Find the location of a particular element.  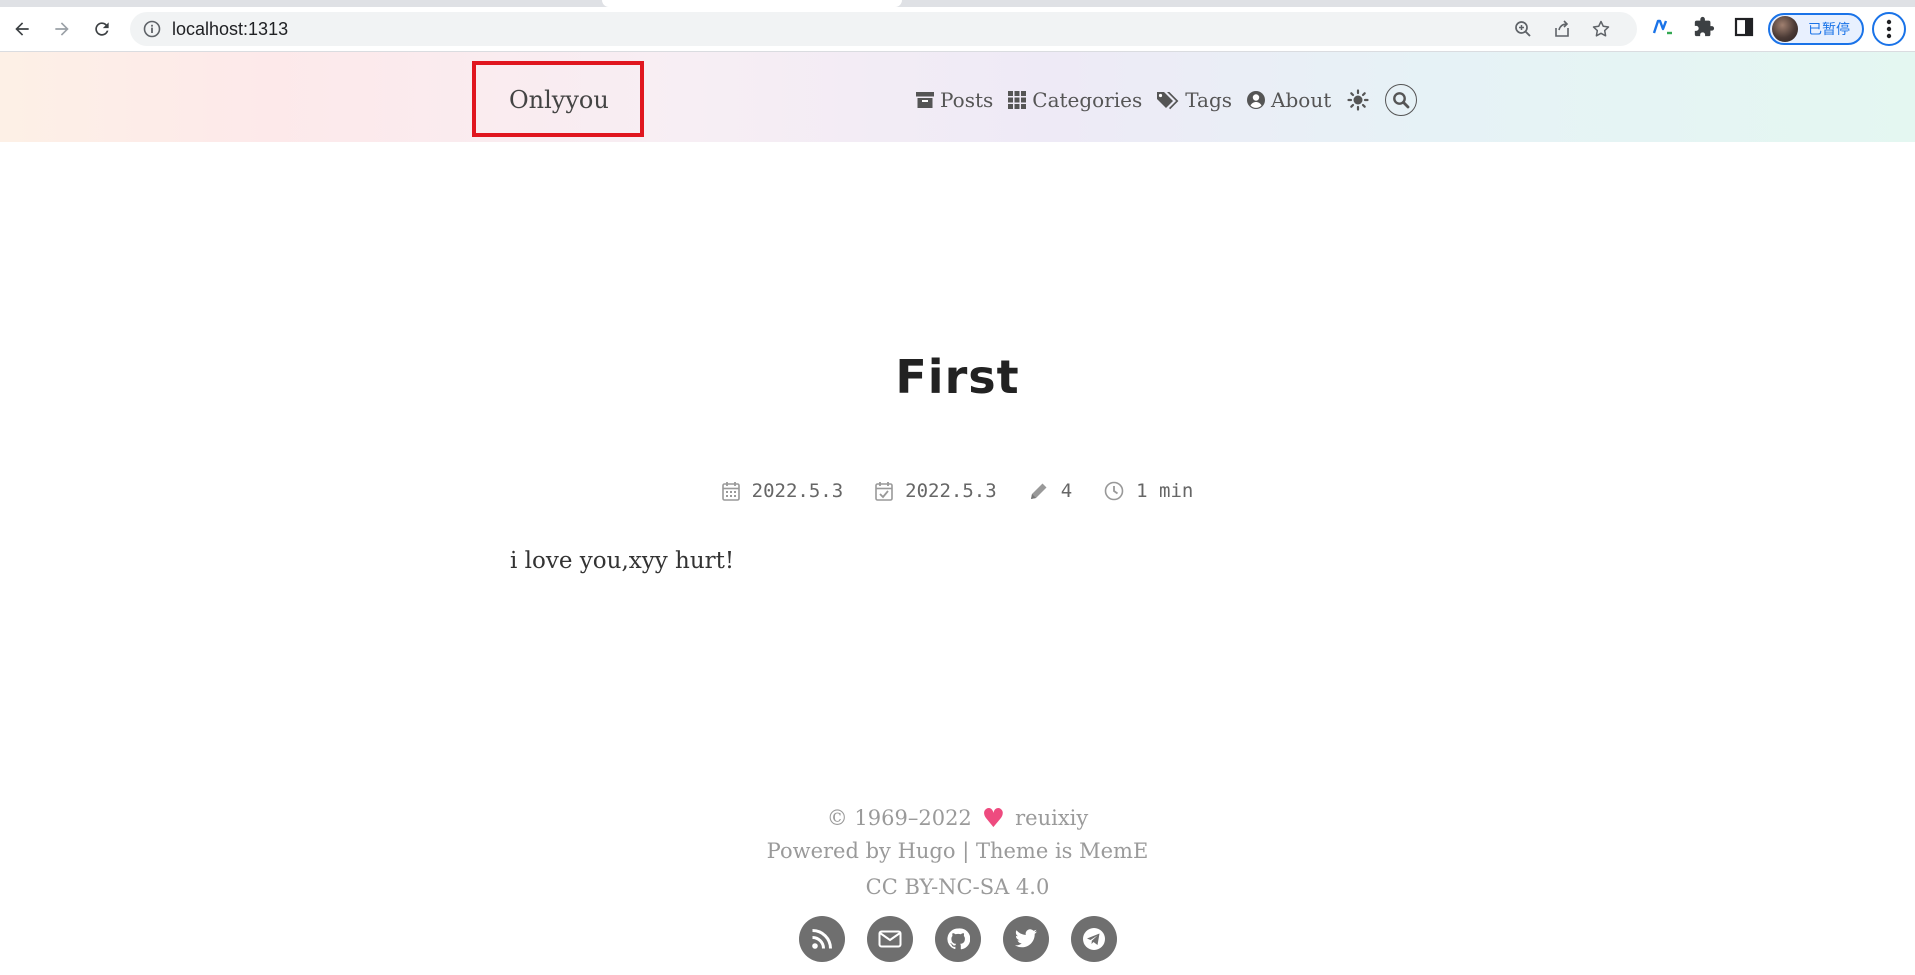

kebab-menu-icon is located at coordinates (1889, 29).